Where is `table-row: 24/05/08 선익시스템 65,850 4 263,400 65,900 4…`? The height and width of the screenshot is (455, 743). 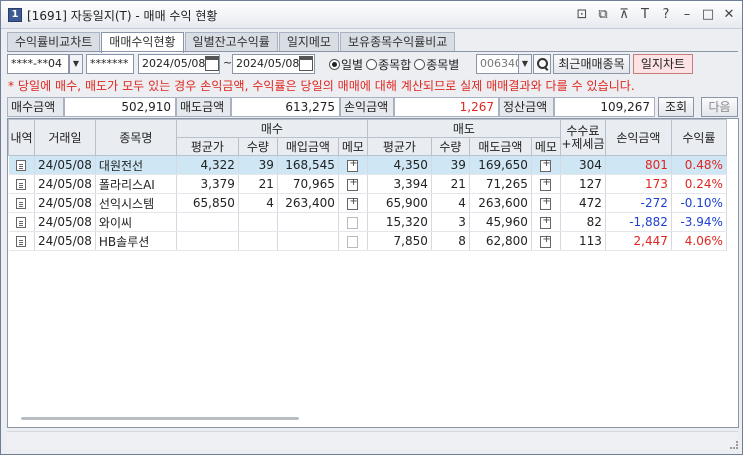
table-row: 24/05/08 선익시스템 65,850 4 263,400 65,900 4… is located at coordinates (367, 203).